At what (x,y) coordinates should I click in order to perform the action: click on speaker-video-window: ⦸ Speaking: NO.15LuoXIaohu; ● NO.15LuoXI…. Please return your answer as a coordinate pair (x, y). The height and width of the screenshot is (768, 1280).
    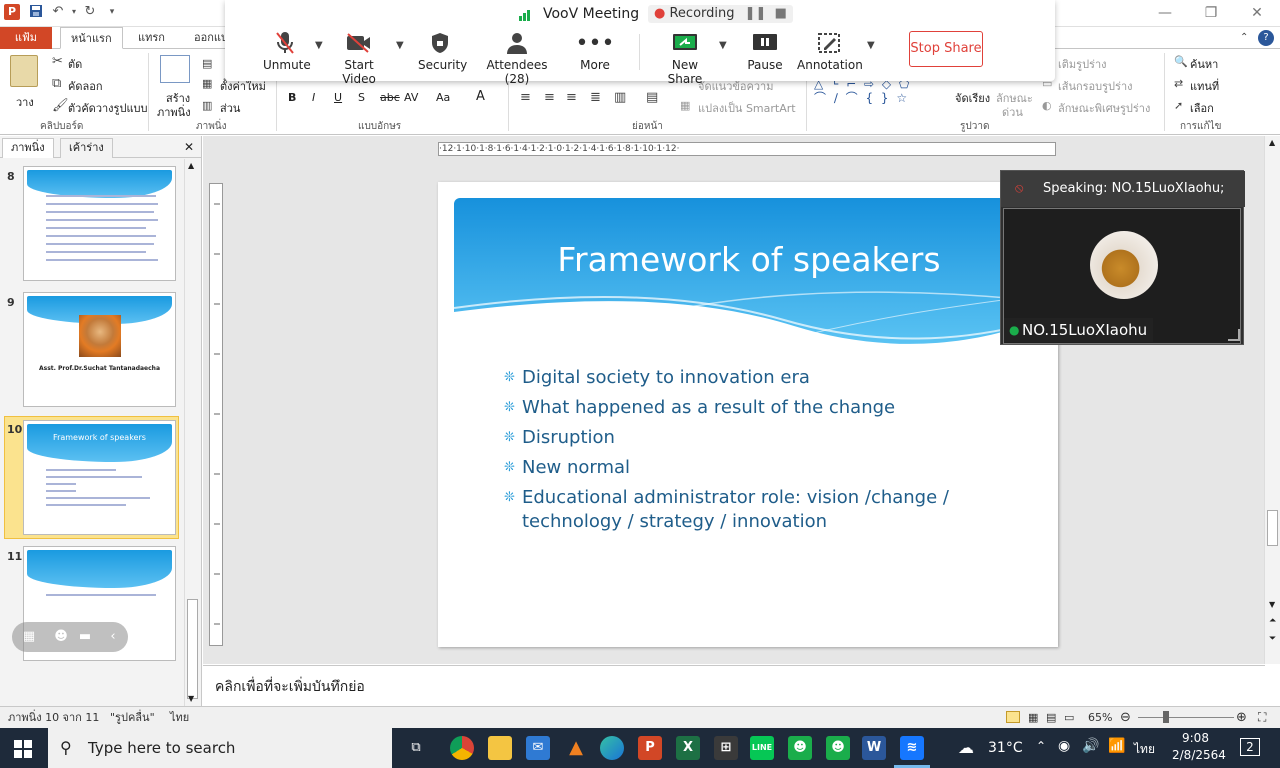
    Looking at the image, I should click on (1122, 257).